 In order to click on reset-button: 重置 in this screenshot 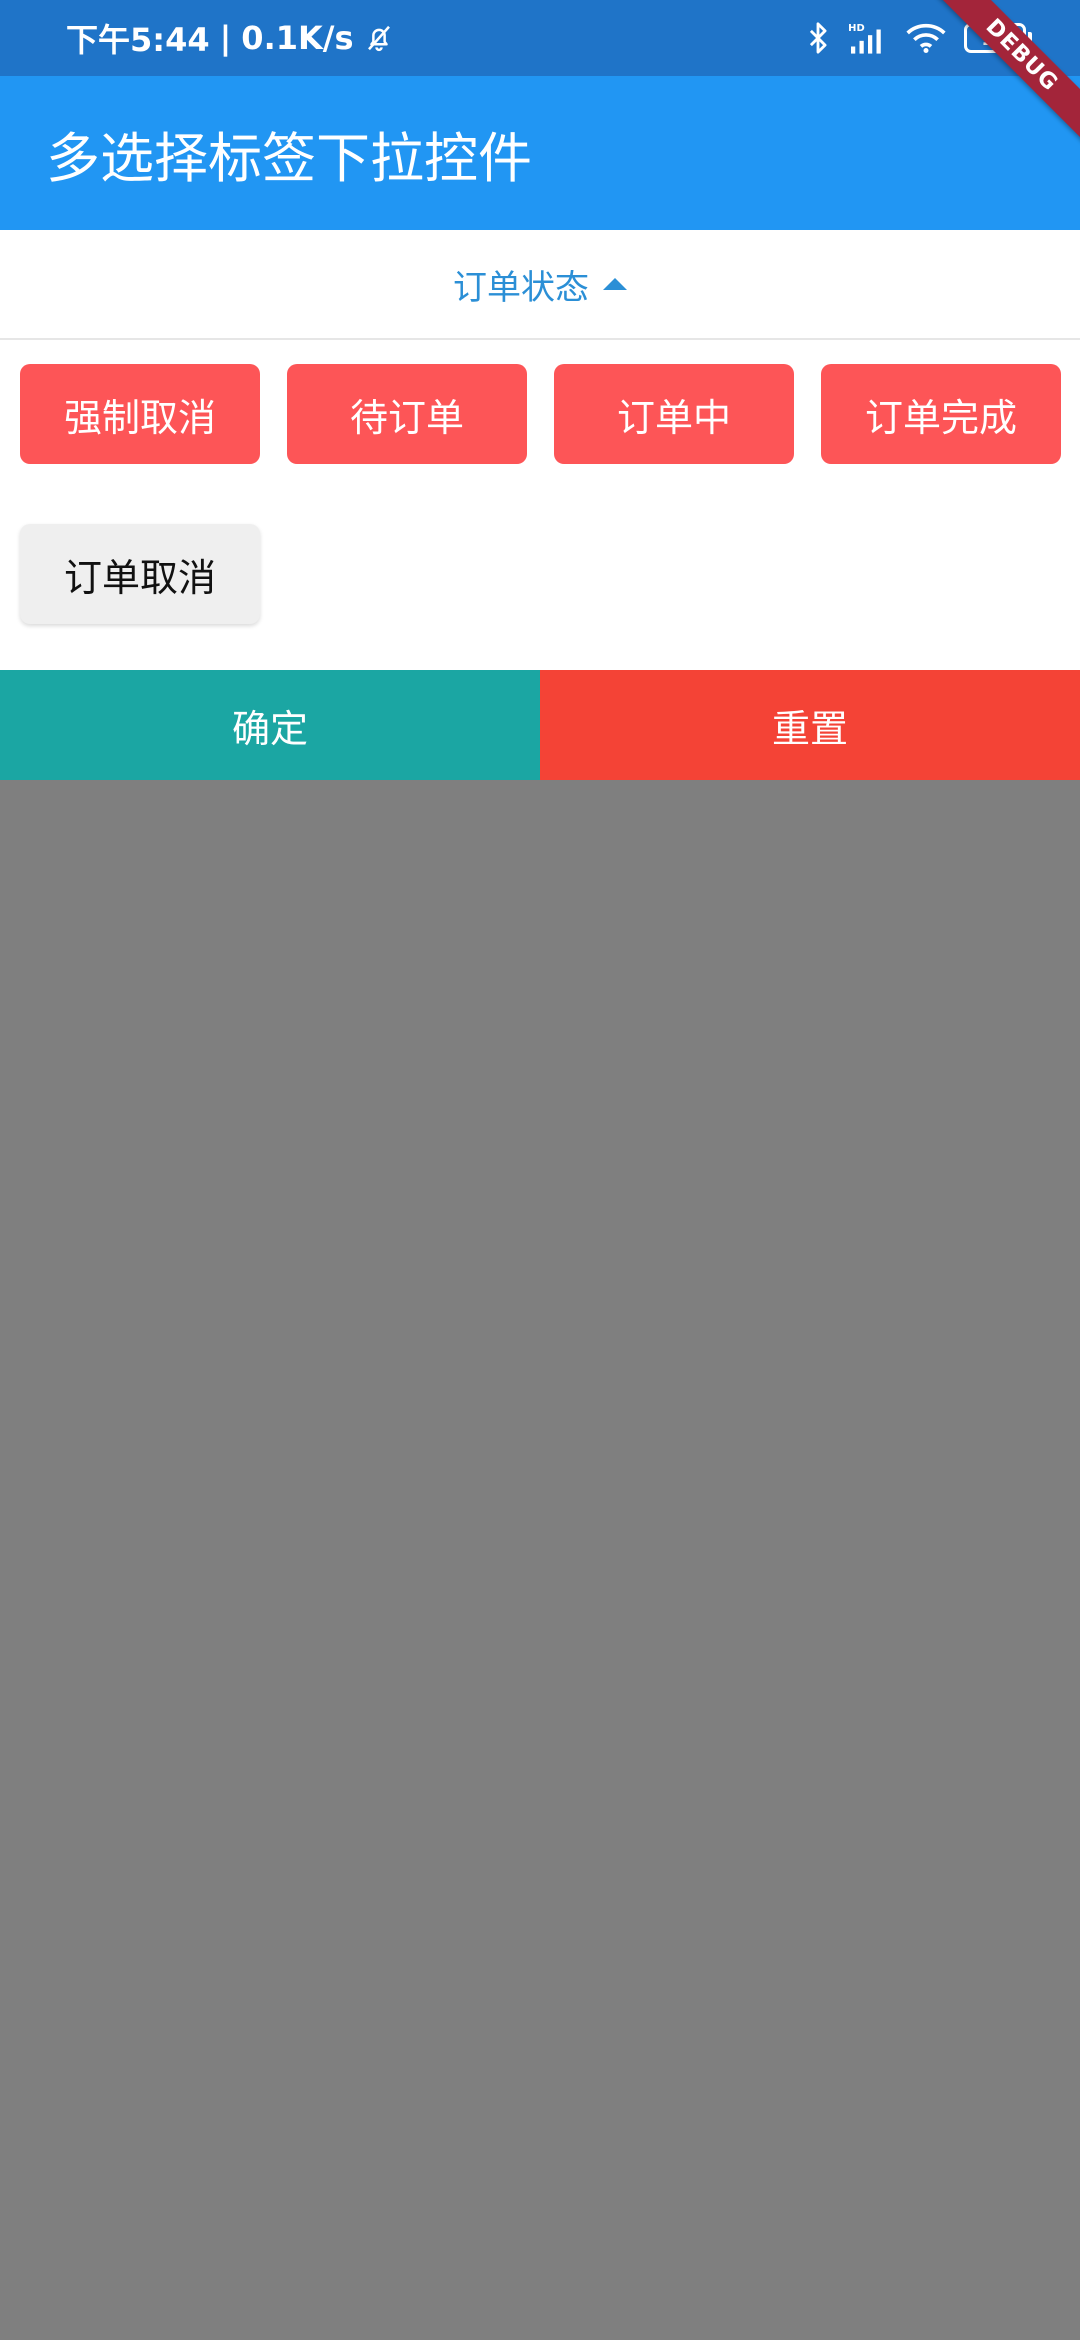, I will do `click(810, 725)`.